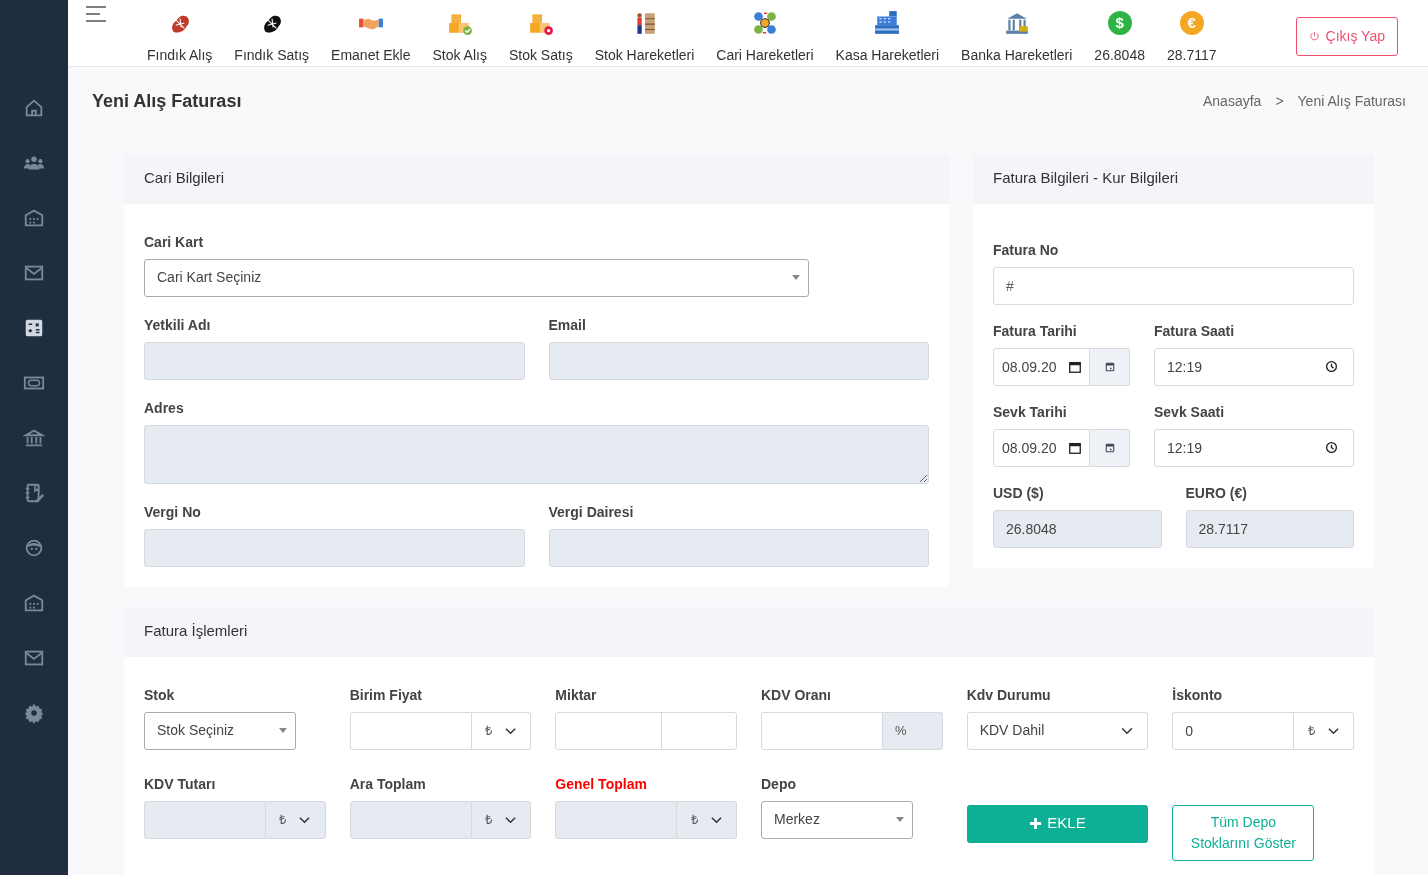 The image size is (1428, 875). Describe the element at coordinates (1232, 102) in the screenshot. I see `breadcrumb-link: Anasayfa` at that location.